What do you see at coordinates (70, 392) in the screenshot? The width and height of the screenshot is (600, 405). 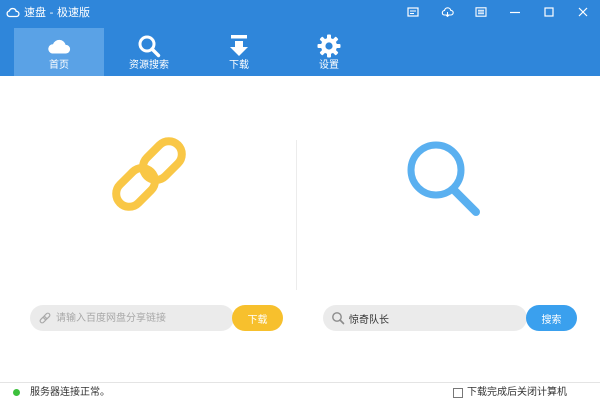 I see `status-text: 服务器连接正常。` at bounding box center [70, 392].